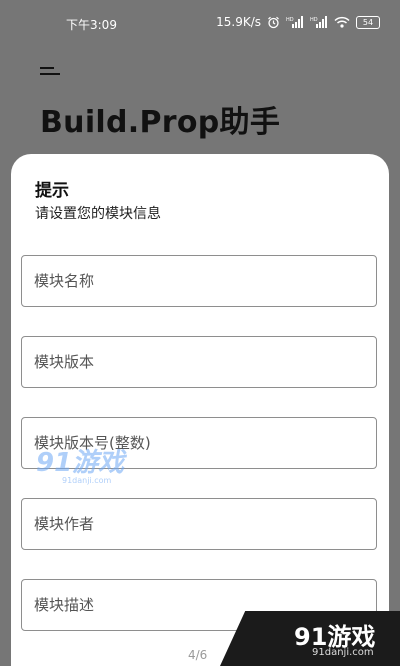 This screenshot has width=400, height=666. What do you see at coordinates (273, 22) in the screenshot?
I see `alarm-icon` at bounding box center [273, 22].